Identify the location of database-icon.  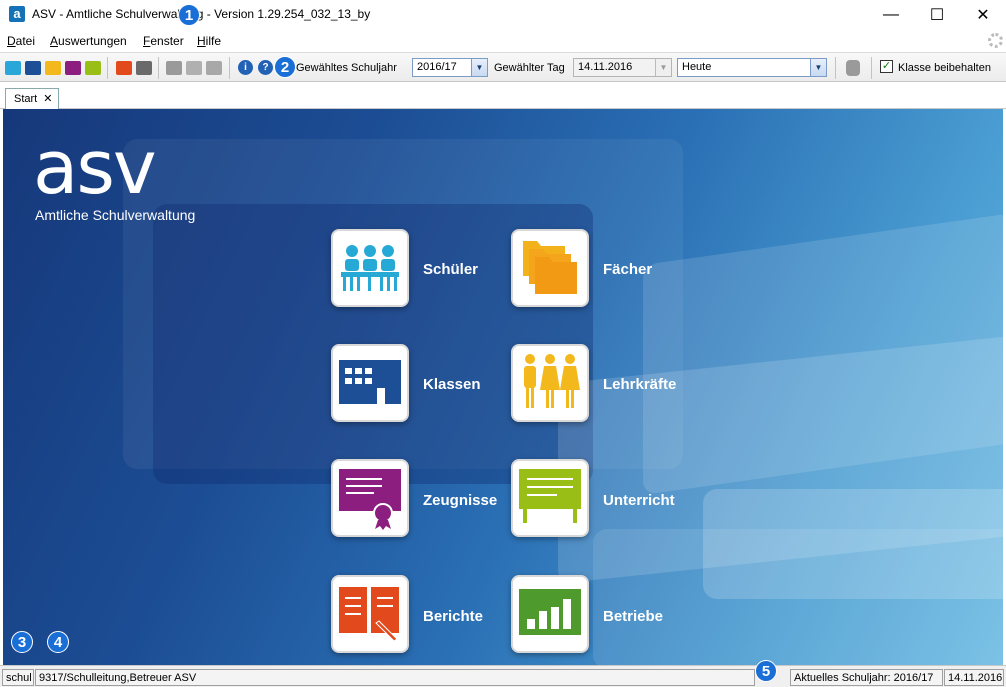
(853, 68).